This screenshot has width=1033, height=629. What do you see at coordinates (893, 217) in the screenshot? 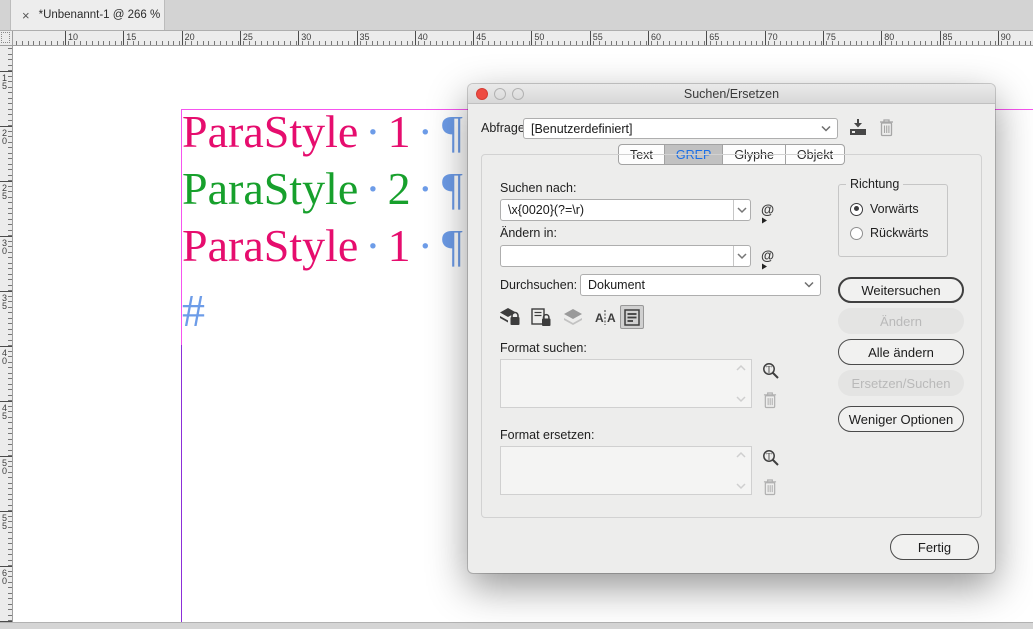
I see `direction-group: Richtung Vorwärts Rückwärts` at bounding box center [893, 217].